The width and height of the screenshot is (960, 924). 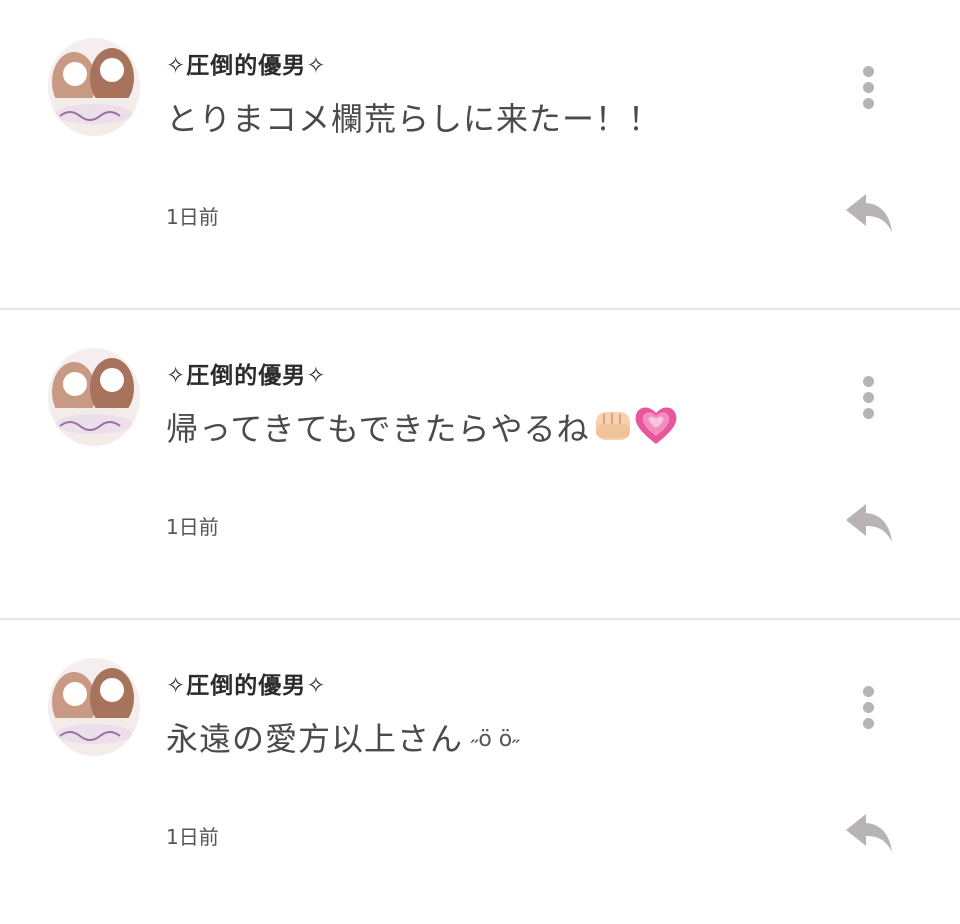 I want to click on comment-text: とりまコメ欄荒らしに来たー！！, so click(x=414, y=119).